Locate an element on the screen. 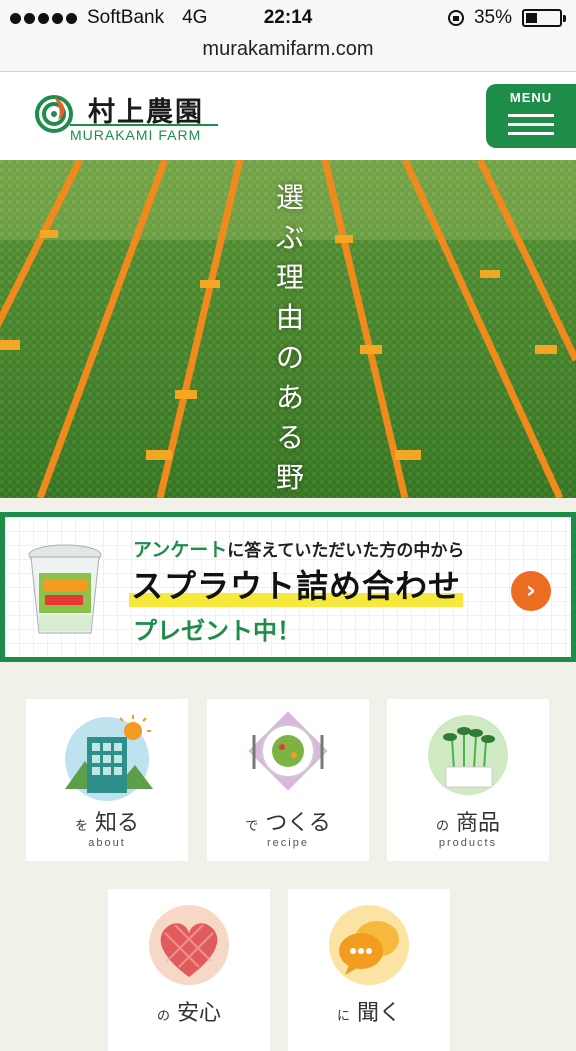  tile-recipe-label: で つくる is located at coordinates (288, 823).